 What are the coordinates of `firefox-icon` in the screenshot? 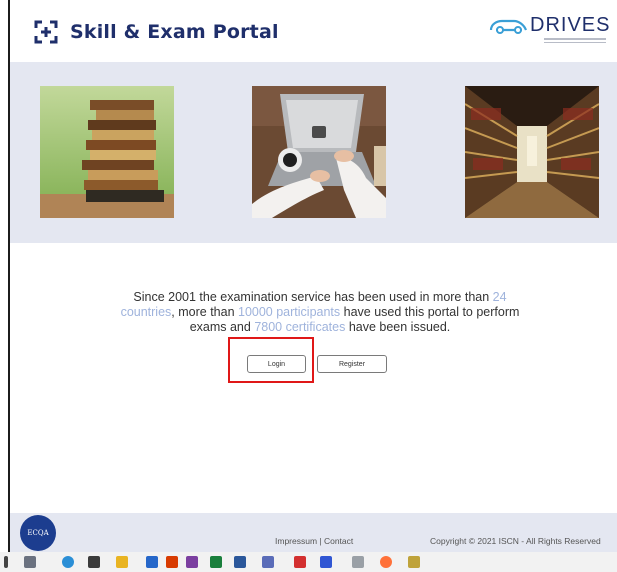 It's located at (386, 562).